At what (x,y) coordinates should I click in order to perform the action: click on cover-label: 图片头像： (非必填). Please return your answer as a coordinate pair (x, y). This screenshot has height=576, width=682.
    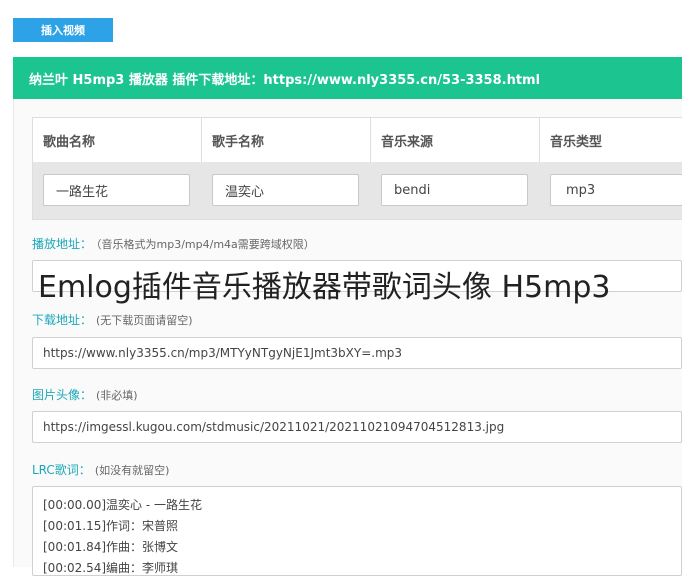
    Looking at the image, I should click on (85, 394).